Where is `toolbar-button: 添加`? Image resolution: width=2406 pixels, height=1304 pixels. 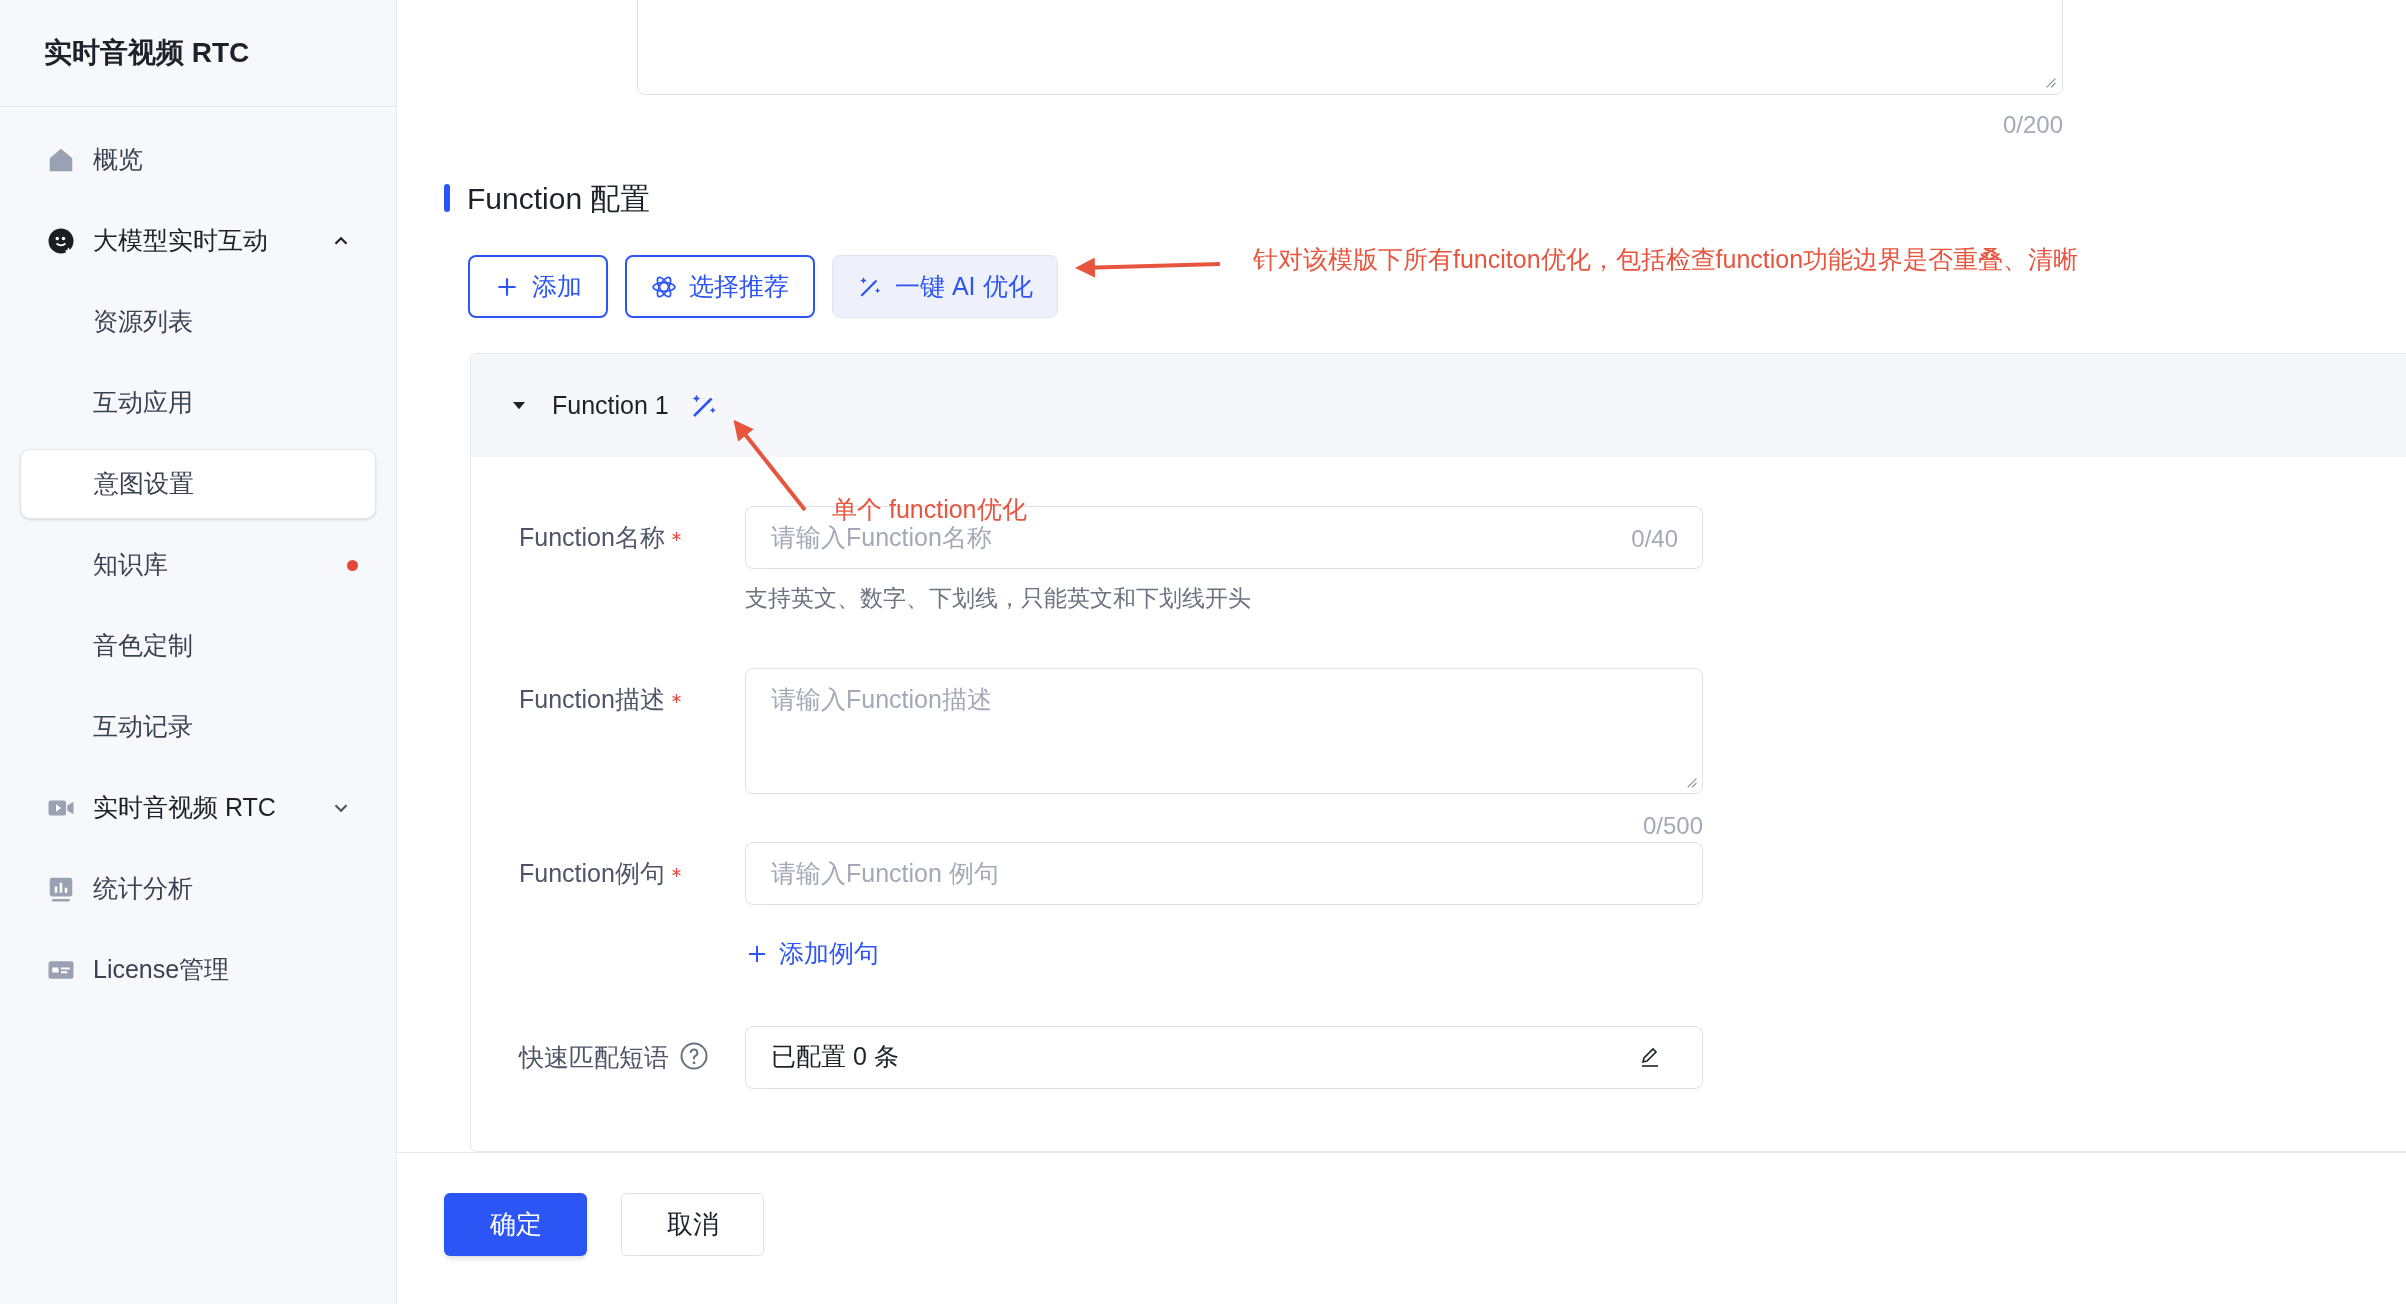 toolbar-button: 添加 is located at coordinates (538, 286).